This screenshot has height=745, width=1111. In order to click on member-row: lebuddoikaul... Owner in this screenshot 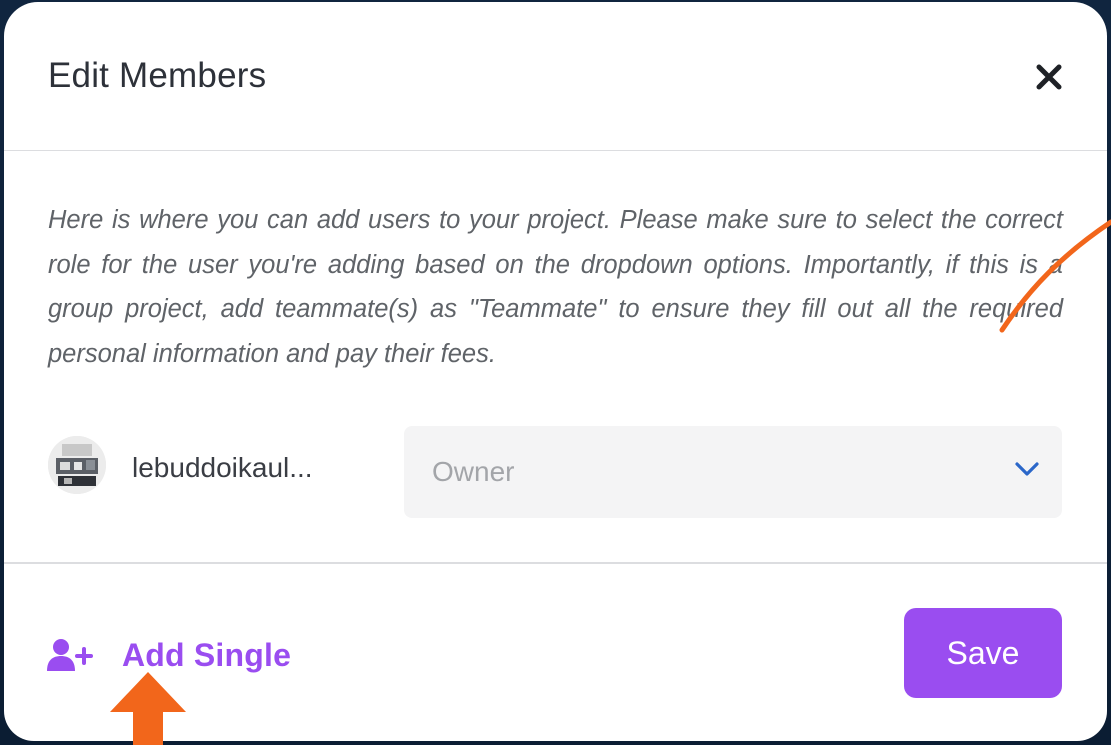, I will do `click(555, 472)`.